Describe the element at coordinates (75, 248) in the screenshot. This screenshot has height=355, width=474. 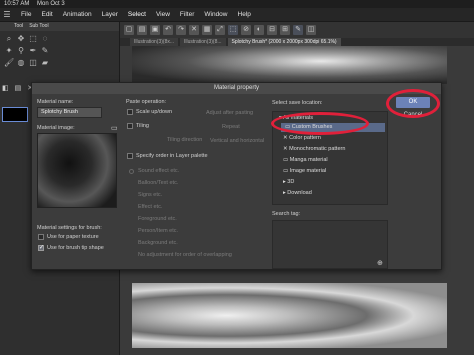
I see `brush-tip-label: Use for brush tip shape` at that location.